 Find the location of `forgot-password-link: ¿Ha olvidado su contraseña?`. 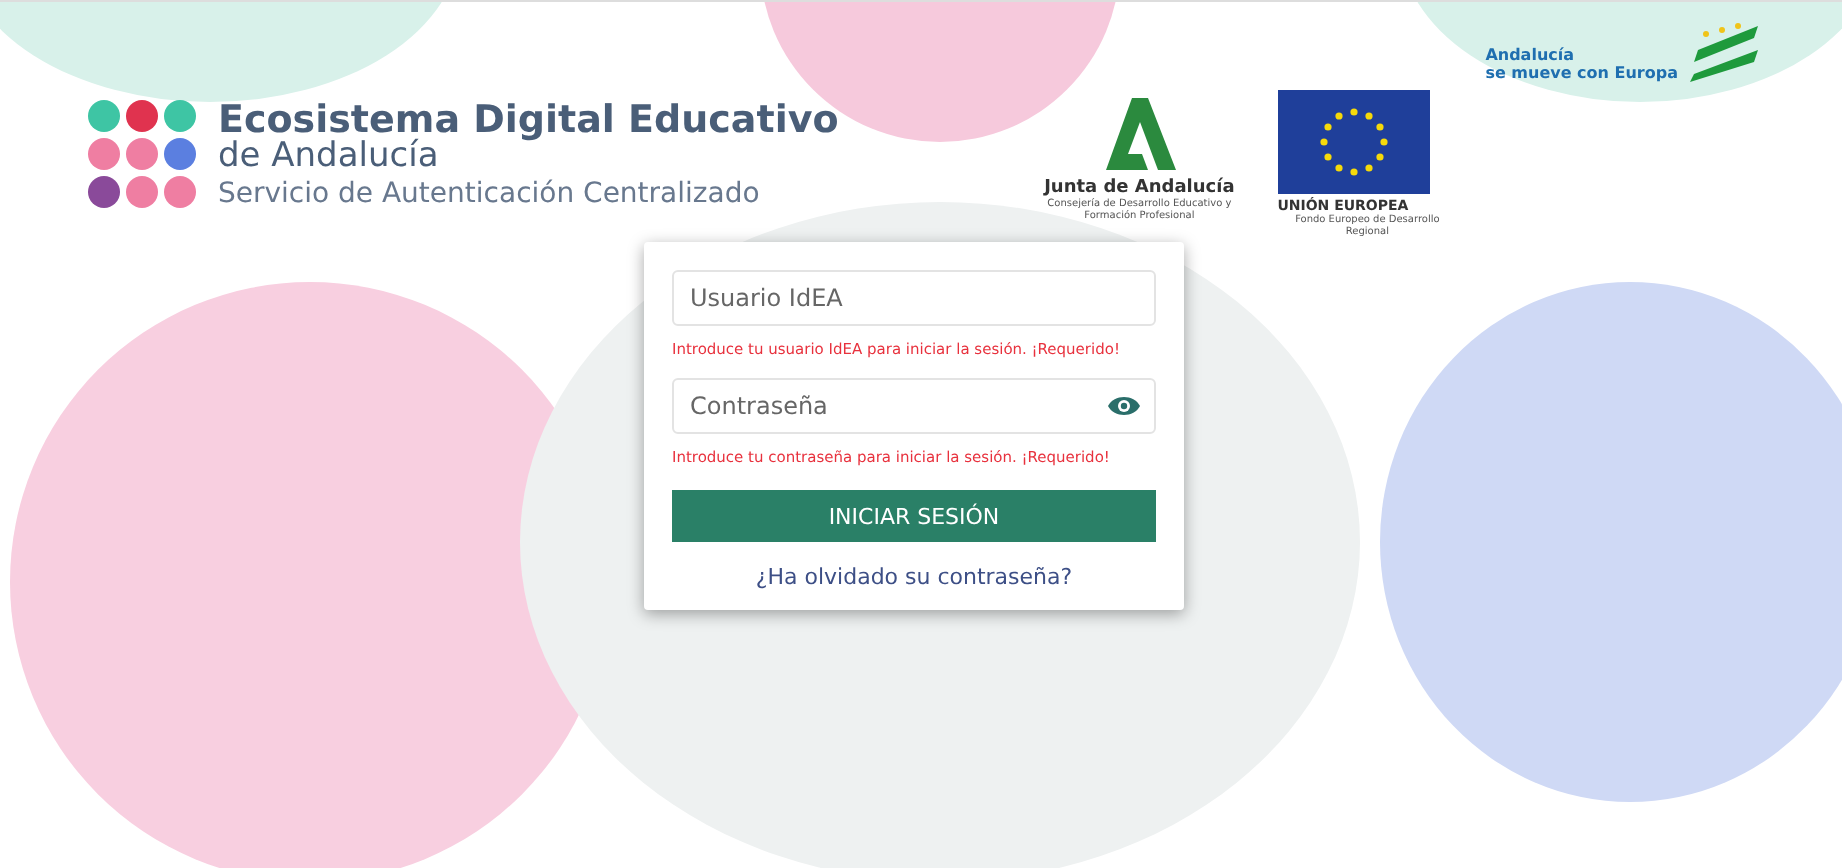

forgot-password-link: ¿Ha olvidado su contraseña? is located at coordinates (914, 577).